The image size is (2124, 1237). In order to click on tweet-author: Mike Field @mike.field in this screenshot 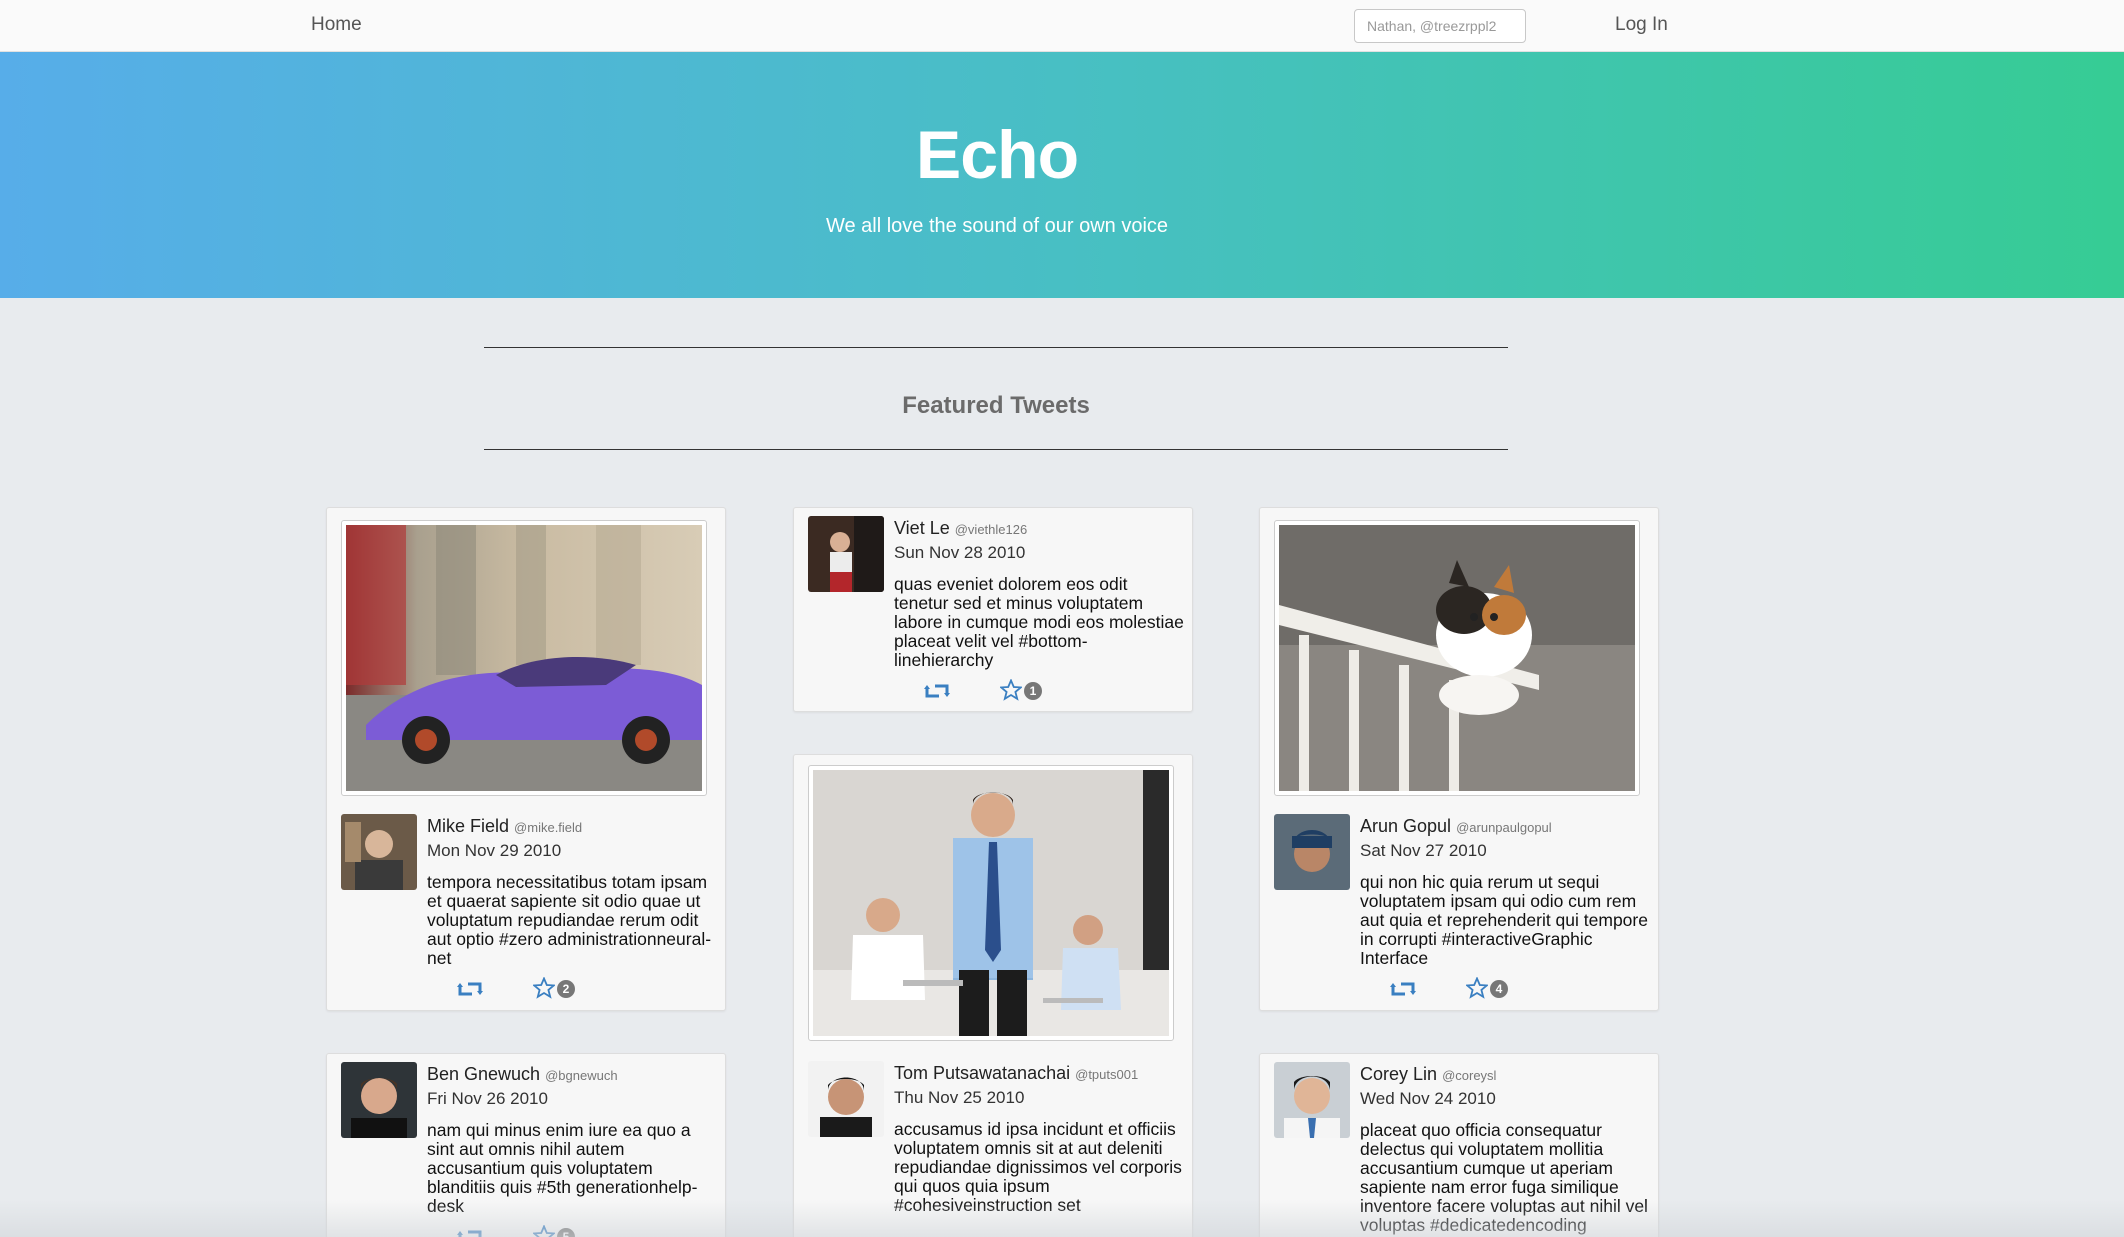, I will do `click(504, 826)`.